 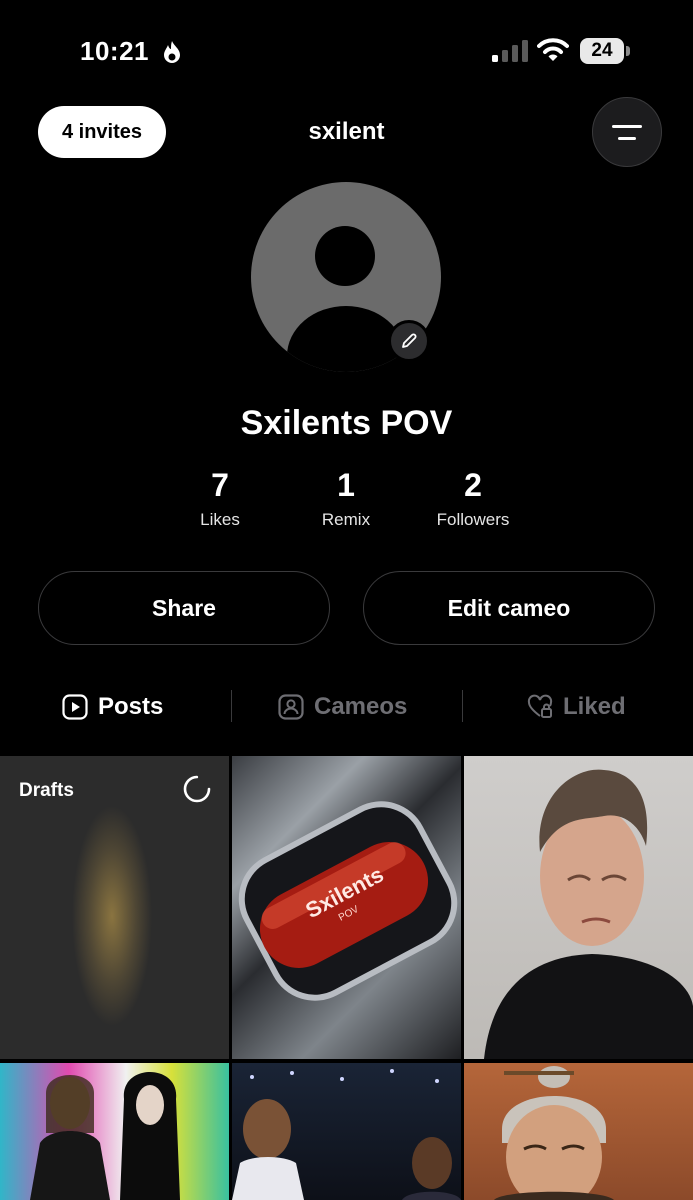 What do you see at coordinates (346, 131) in the screenshot?
I see `page-title: sxilent` at bounding box center [346, 131].